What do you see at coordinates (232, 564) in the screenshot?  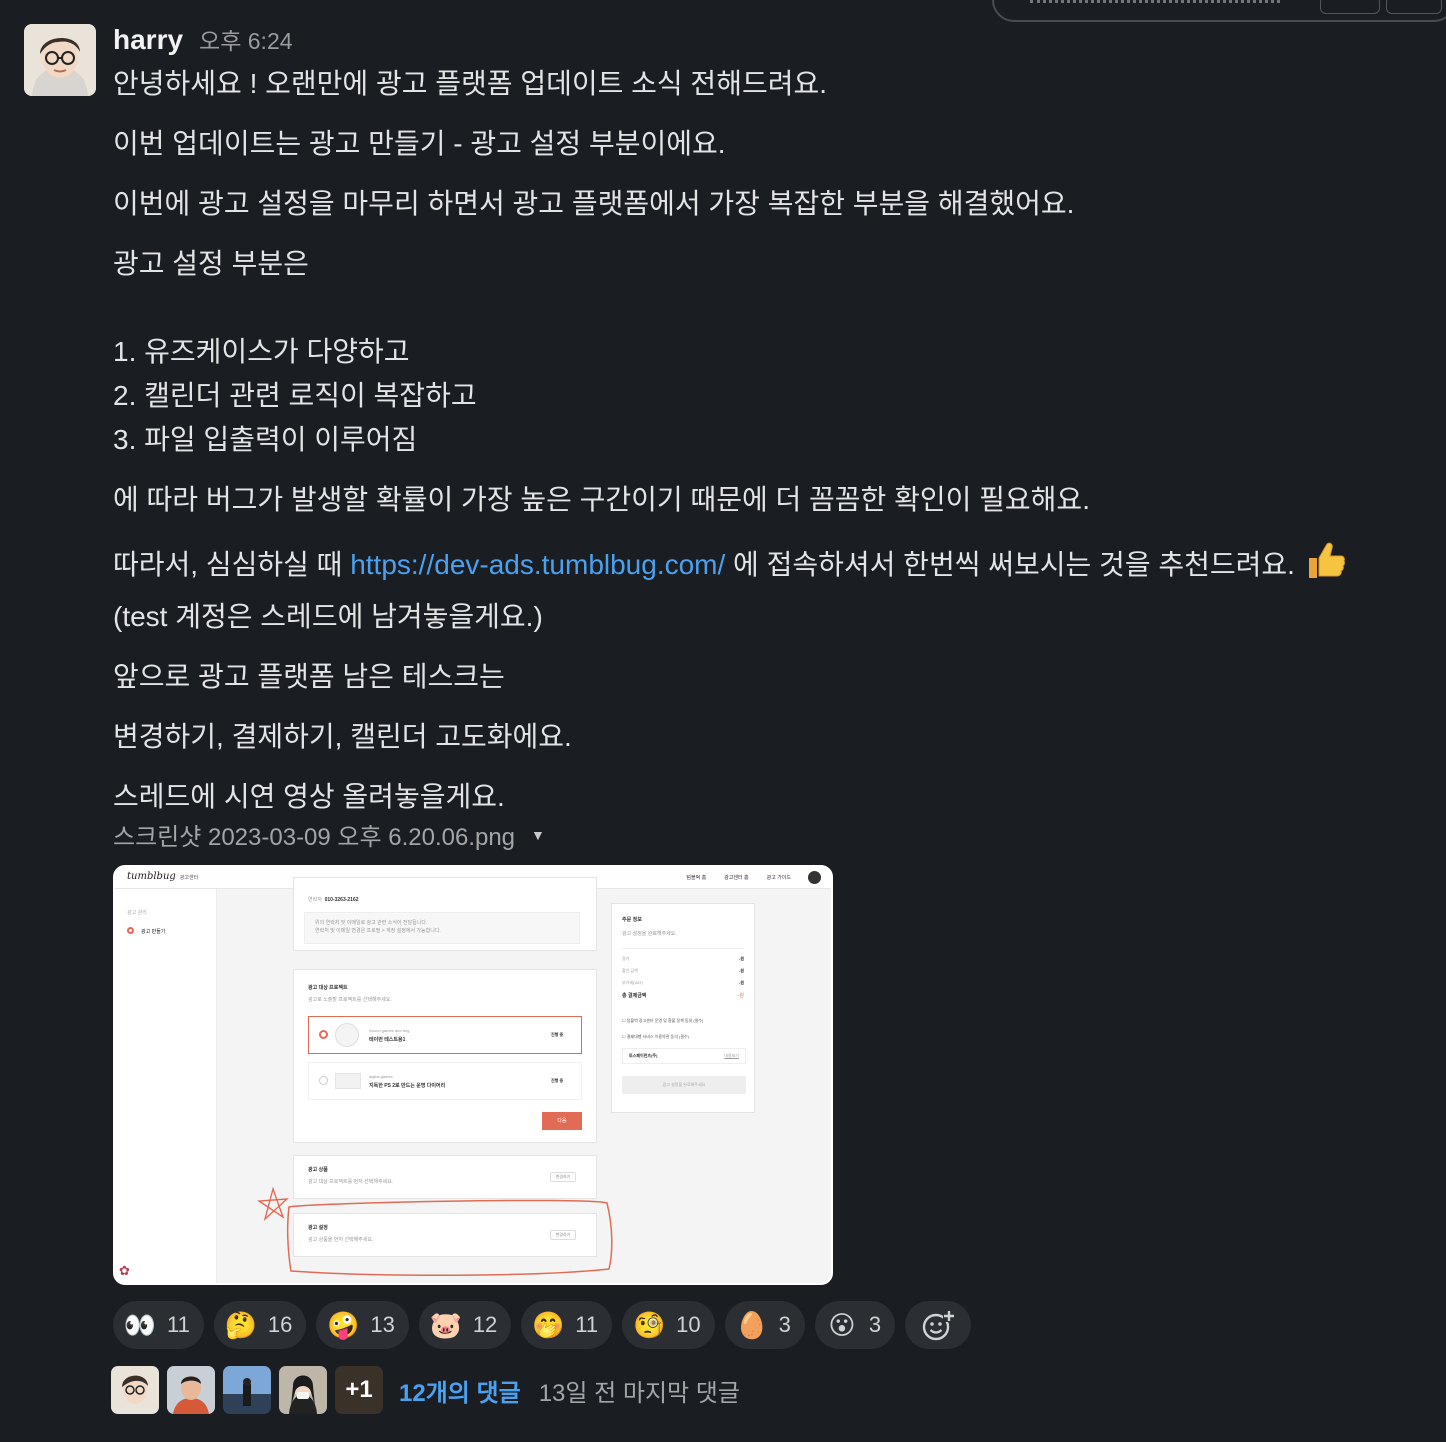 I see `message-text: 따라서, 심심하실 때` at bounding box center [232, 564].